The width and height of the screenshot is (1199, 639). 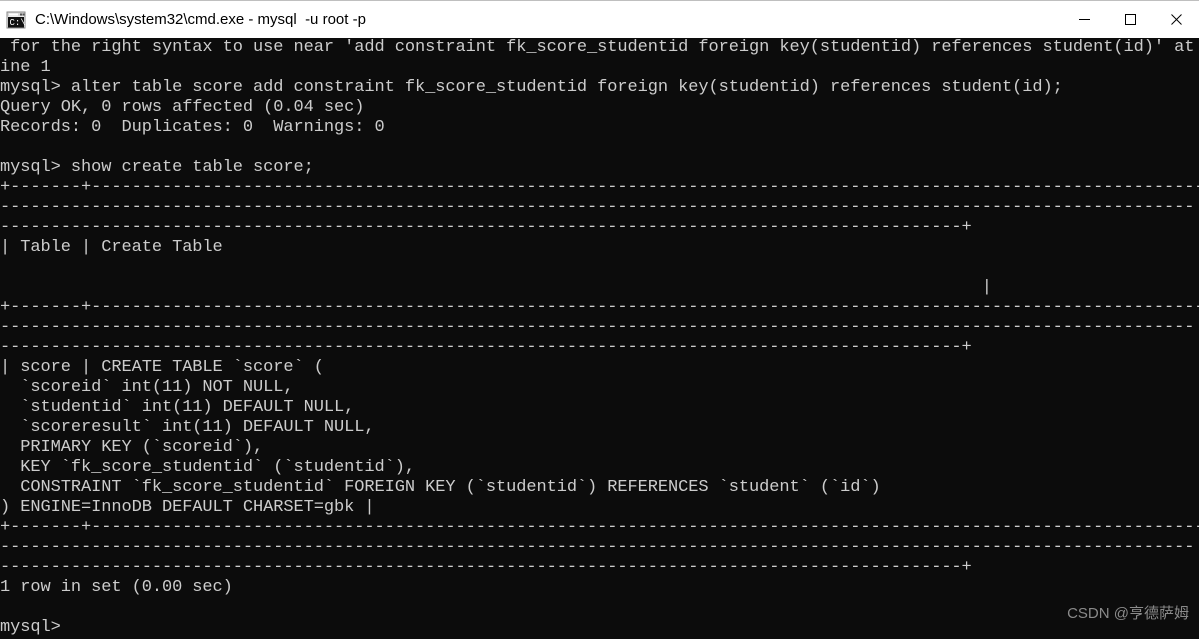 I want to click on window-controls, so click(x=1130, y=20).